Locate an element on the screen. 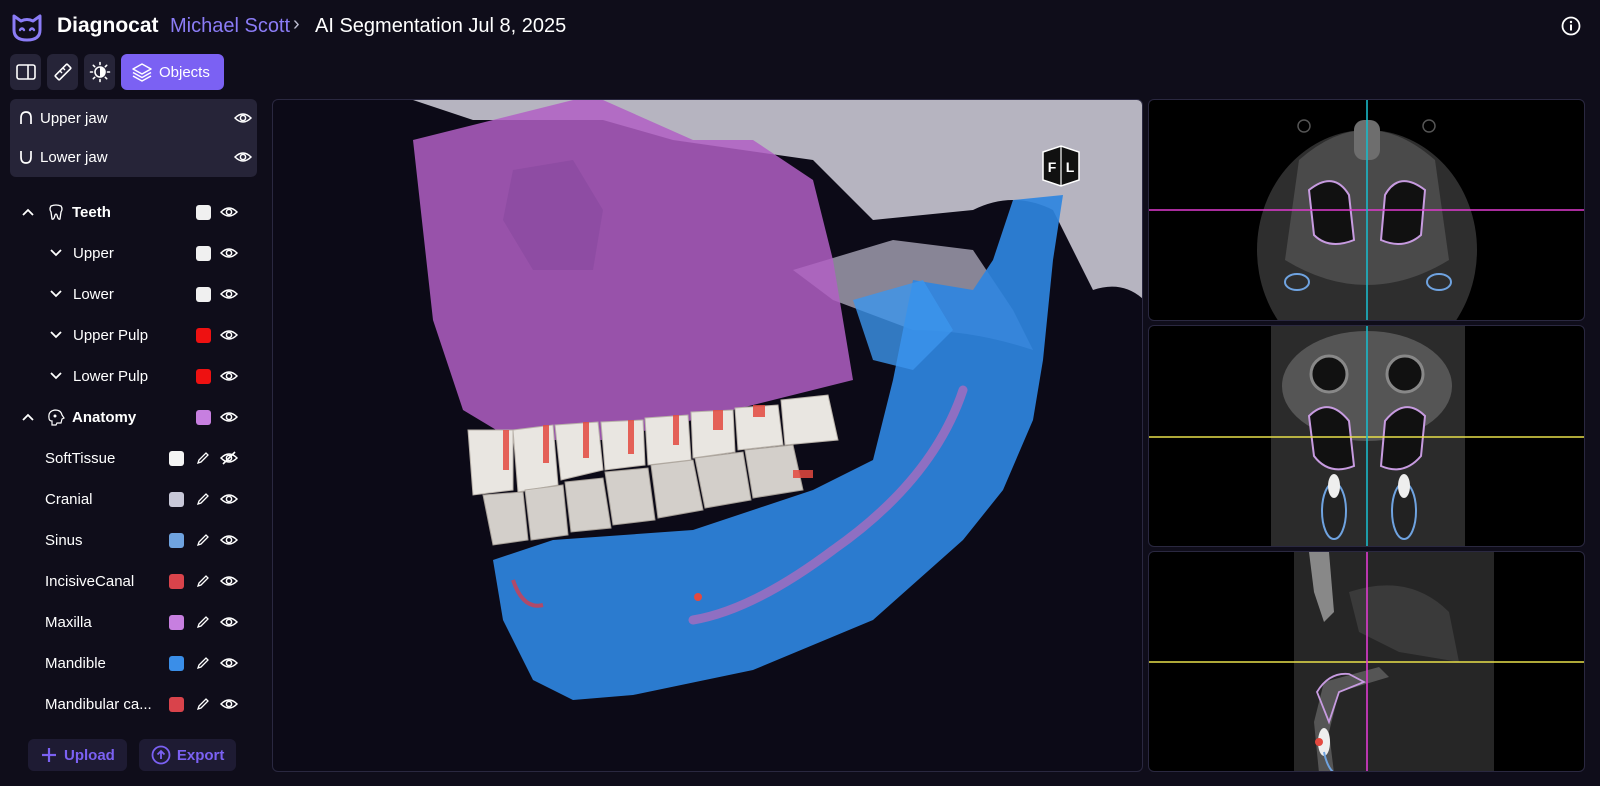  tree-label: Sinus is located at coordinates (64, 540).